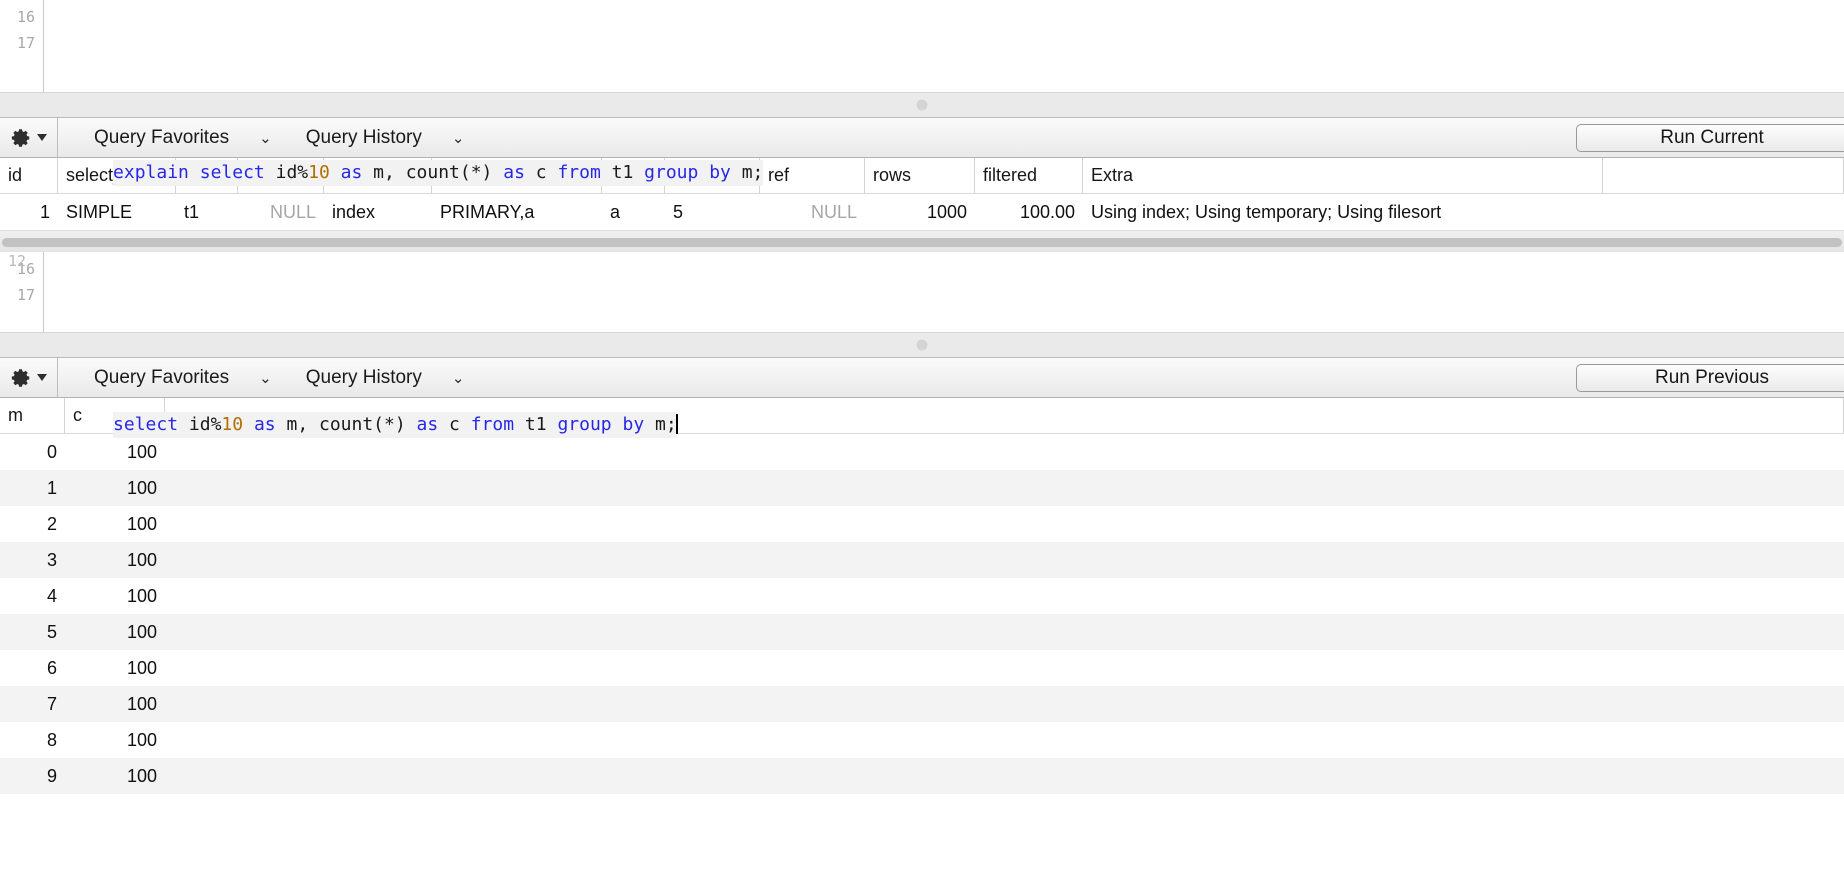 Image resolution: width=1844 pixels, height=882 pixels. I want to click on cell-m: 2, so click(32, 524).